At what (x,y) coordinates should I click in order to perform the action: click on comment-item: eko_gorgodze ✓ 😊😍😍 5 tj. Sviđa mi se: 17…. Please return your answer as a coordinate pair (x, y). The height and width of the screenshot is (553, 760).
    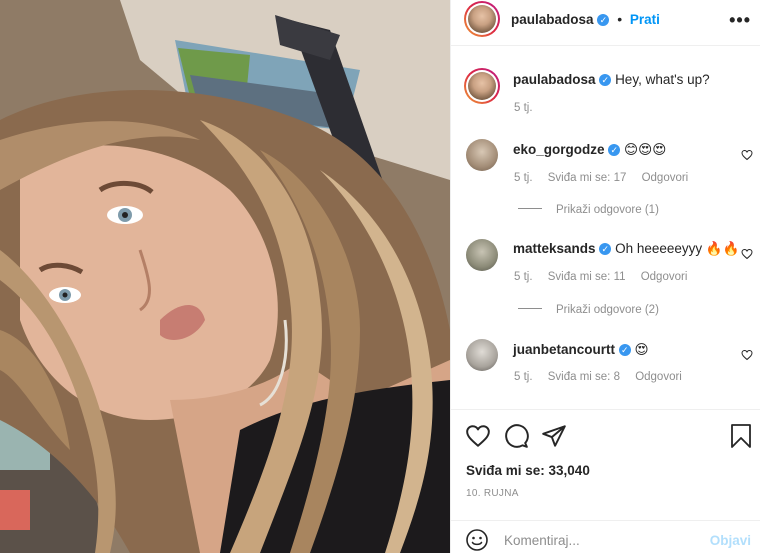
    Looking at the image, I should click on (605, 177).